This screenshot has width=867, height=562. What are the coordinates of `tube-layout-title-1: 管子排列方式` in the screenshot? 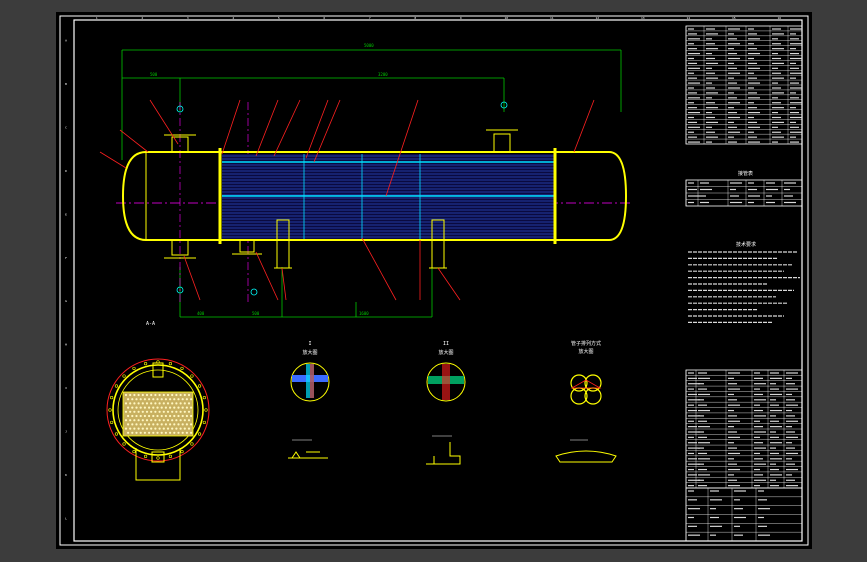 It's located at (586, 343).